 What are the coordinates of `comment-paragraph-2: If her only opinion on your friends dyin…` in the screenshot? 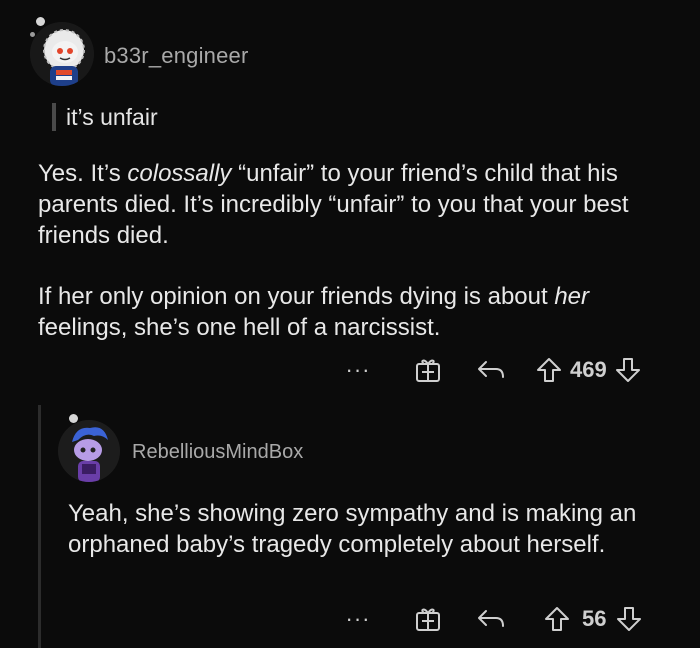 It's located at (353, 312).